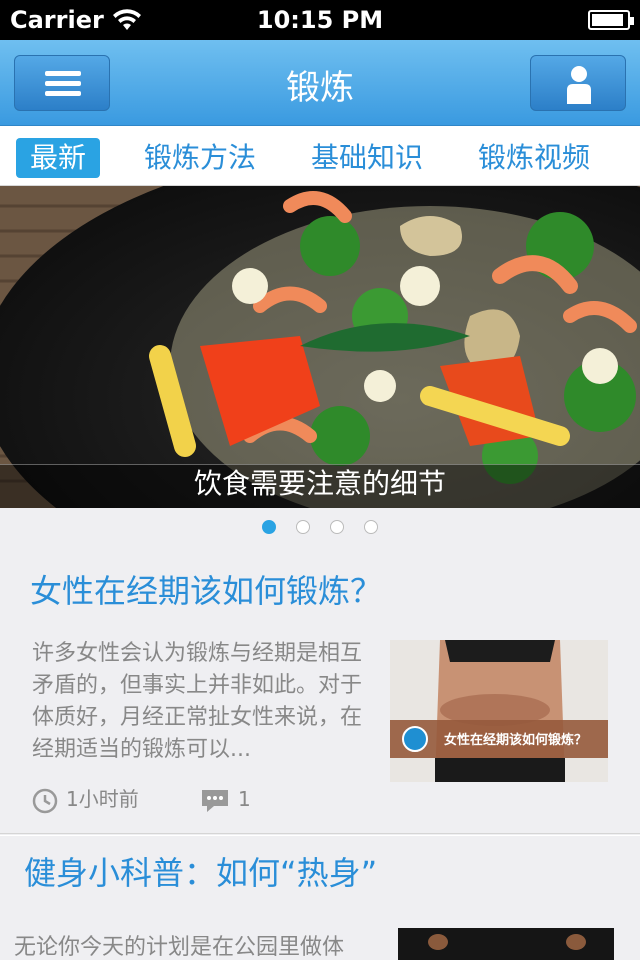 The image size is (640, 960). I want to click on page-title: 锻炼, so click(320, 88).